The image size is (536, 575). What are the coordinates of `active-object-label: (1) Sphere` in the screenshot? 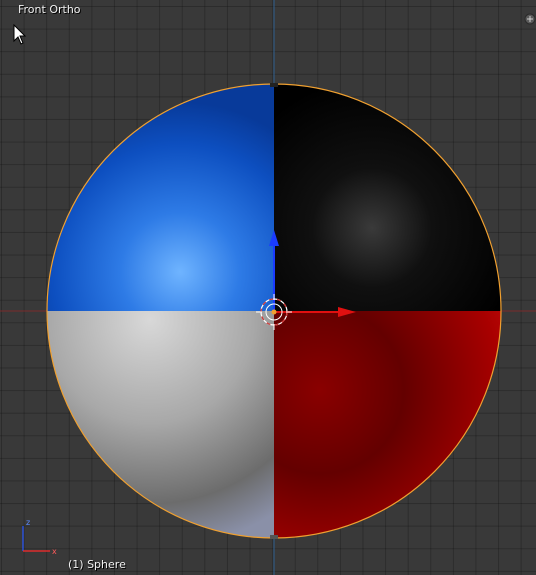 It's located at (97, 564).